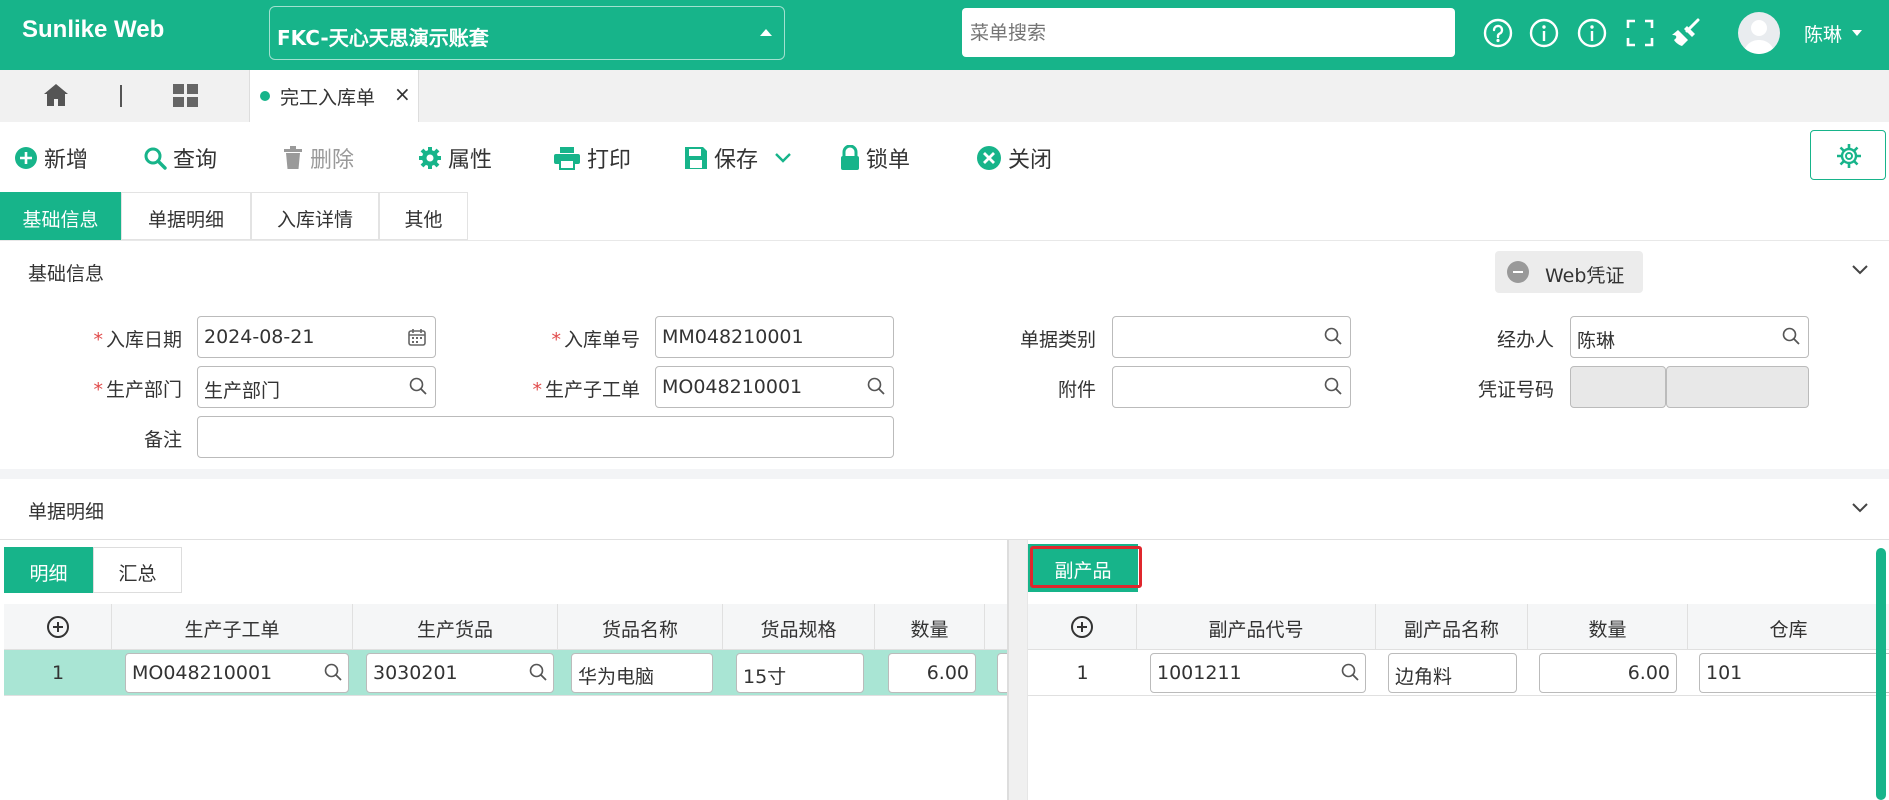 Image resolution: width=1889 pixels, height=800 pixels. I want to click on date-label: * 入库日期, so click(137, 340).